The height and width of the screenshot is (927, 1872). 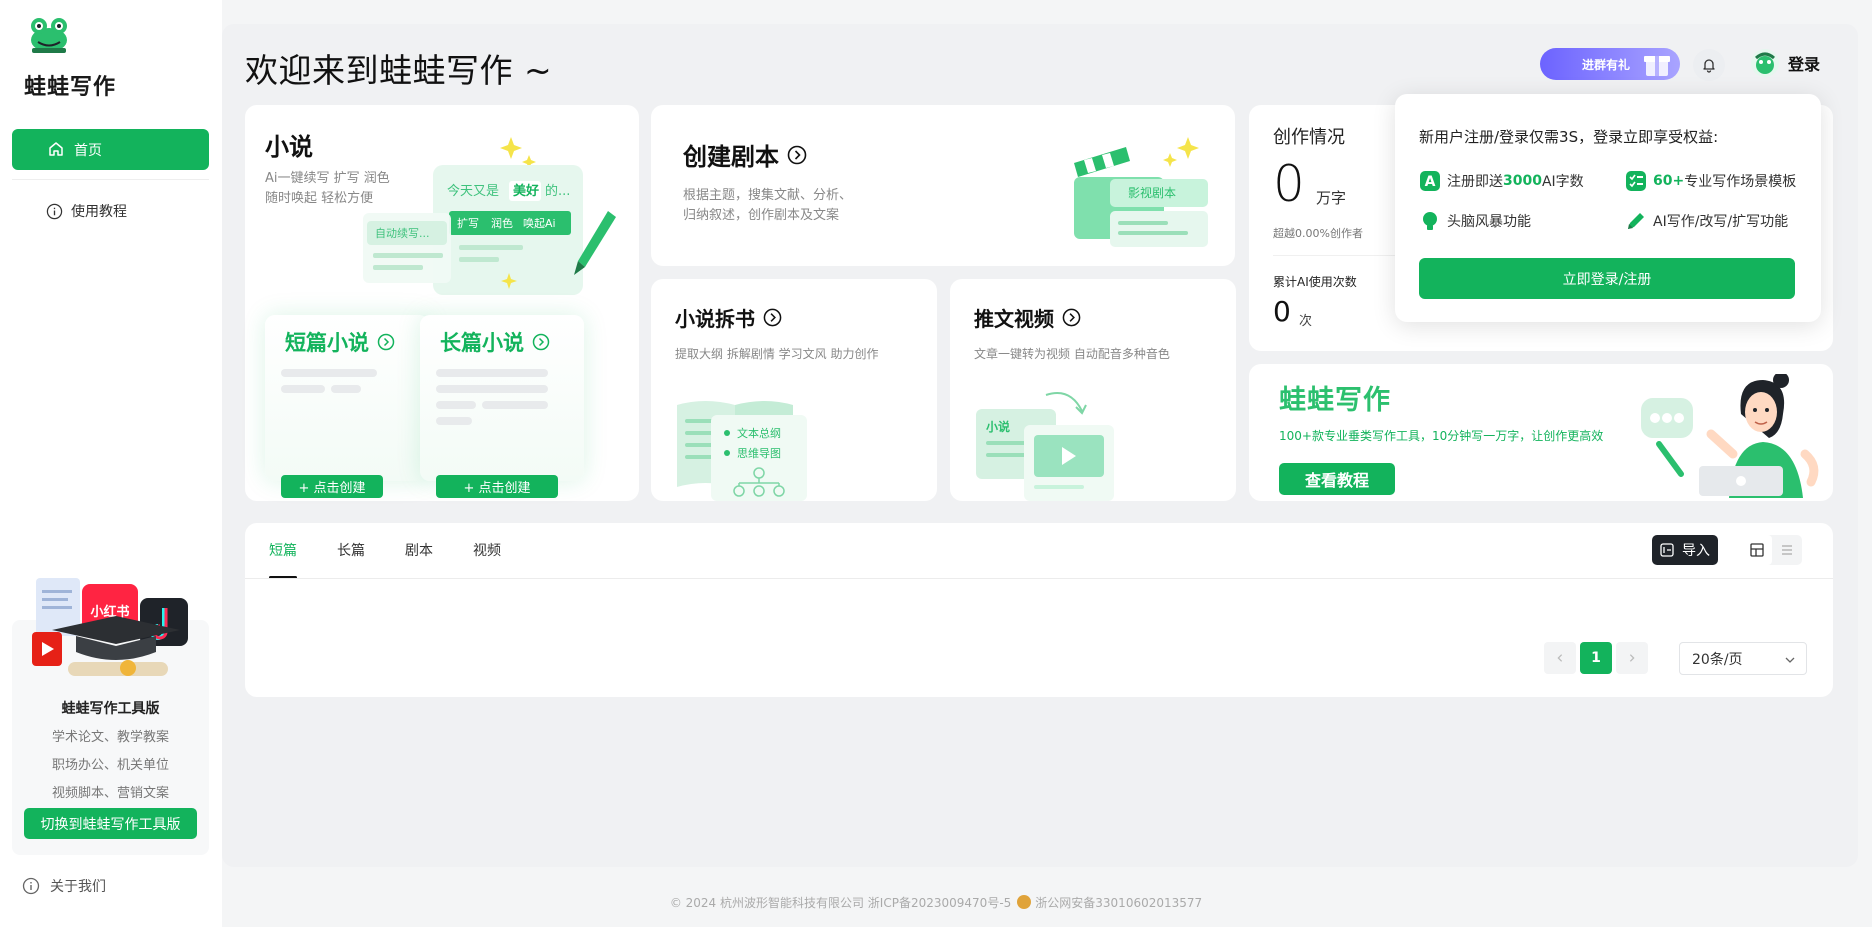 I want to click on sidebar-item-tutorial: 使用教程, so click(x=110, y=211).